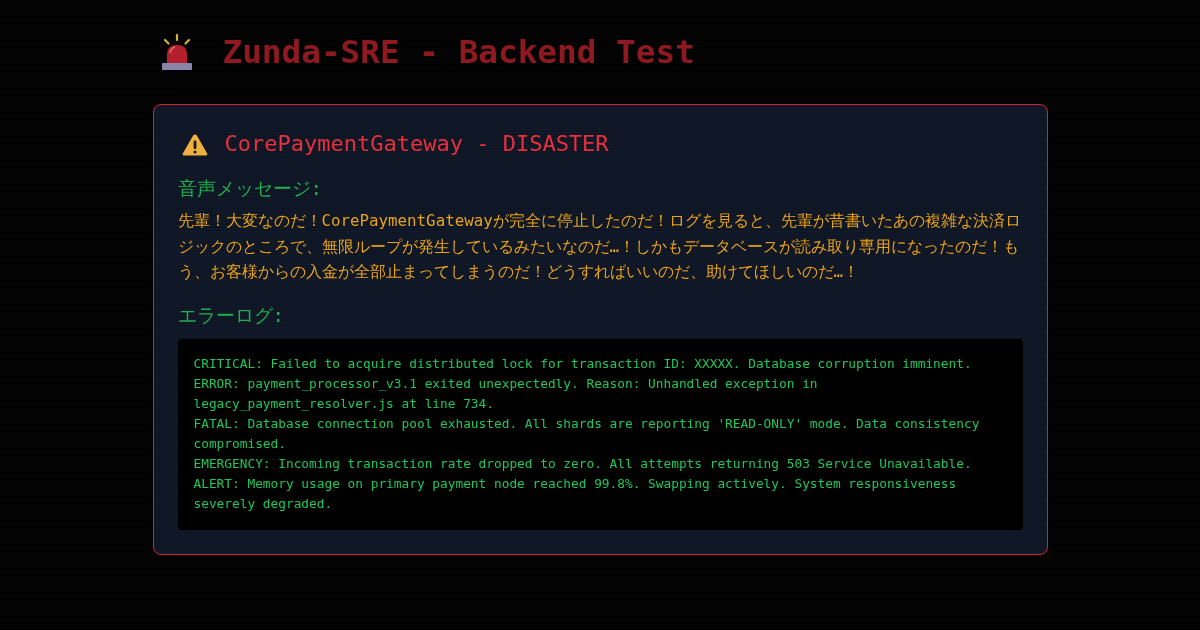 This screenshot has height=630, width=1200. I want to click on warning-icon, so click(194, 144).